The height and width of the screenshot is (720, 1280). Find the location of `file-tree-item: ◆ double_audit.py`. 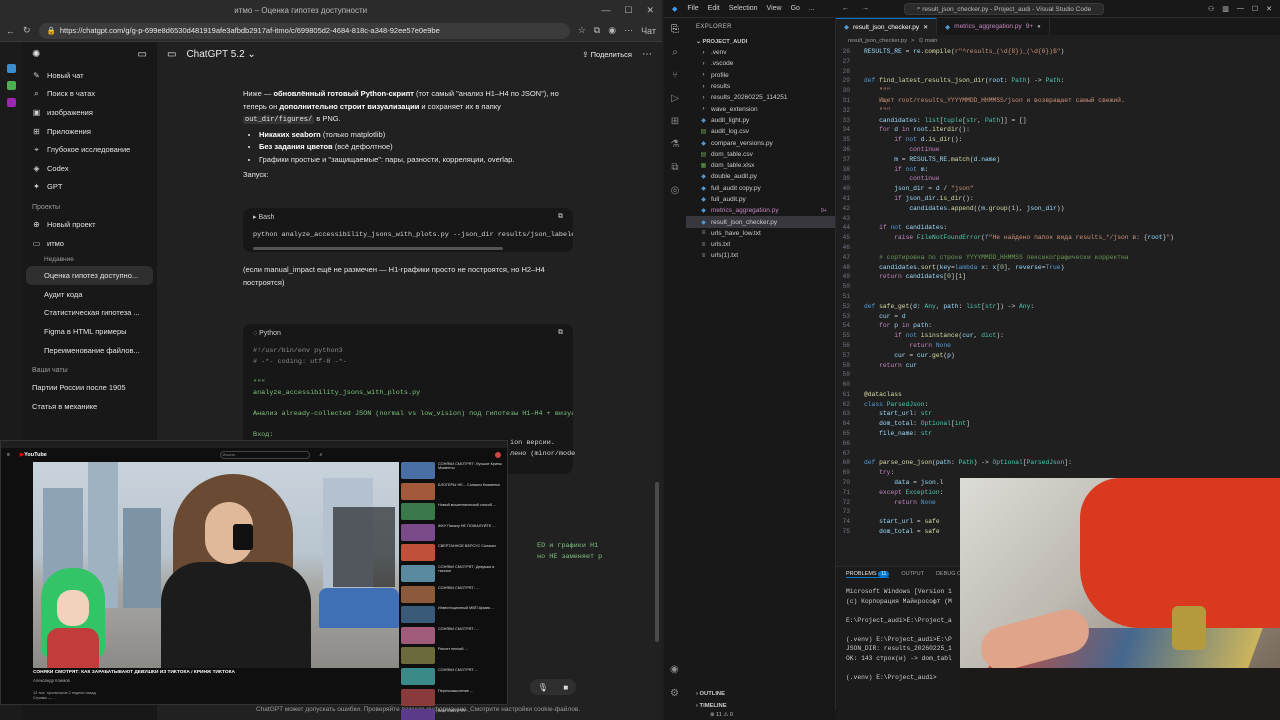

file-tree-item: ◆ double_audit.py is located at coordinates (760, 176).